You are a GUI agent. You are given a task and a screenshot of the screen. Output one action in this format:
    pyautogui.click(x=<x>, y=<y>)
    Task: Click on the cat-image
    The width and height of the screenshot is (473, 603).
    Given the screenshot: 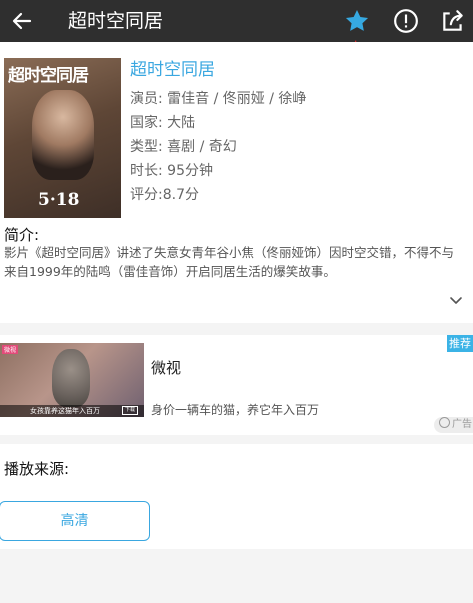 What is the action you would take?
    pyautogui.click(x=71, y=378)
    